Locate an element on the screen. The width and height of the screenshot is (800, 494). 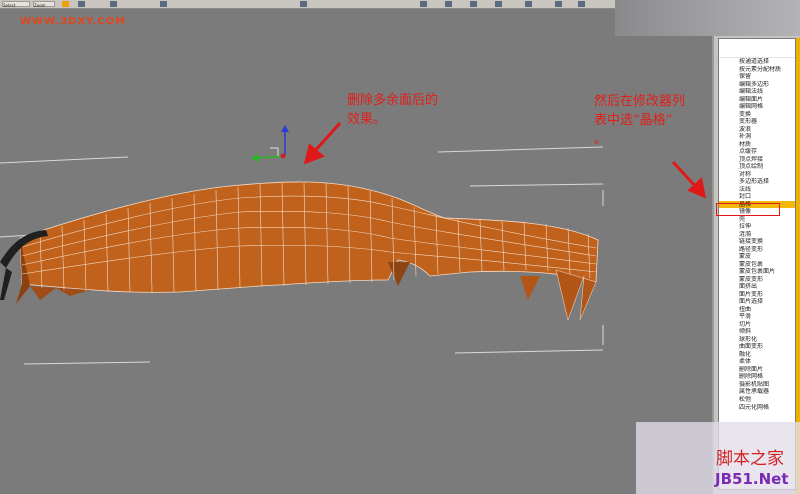
gizmo-axis is located at coordinates (270, 143).